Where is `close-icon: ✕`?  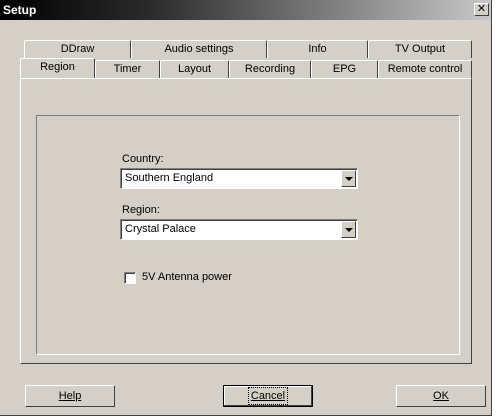 close-icon: ✕ is located at coordinates (481, 9).